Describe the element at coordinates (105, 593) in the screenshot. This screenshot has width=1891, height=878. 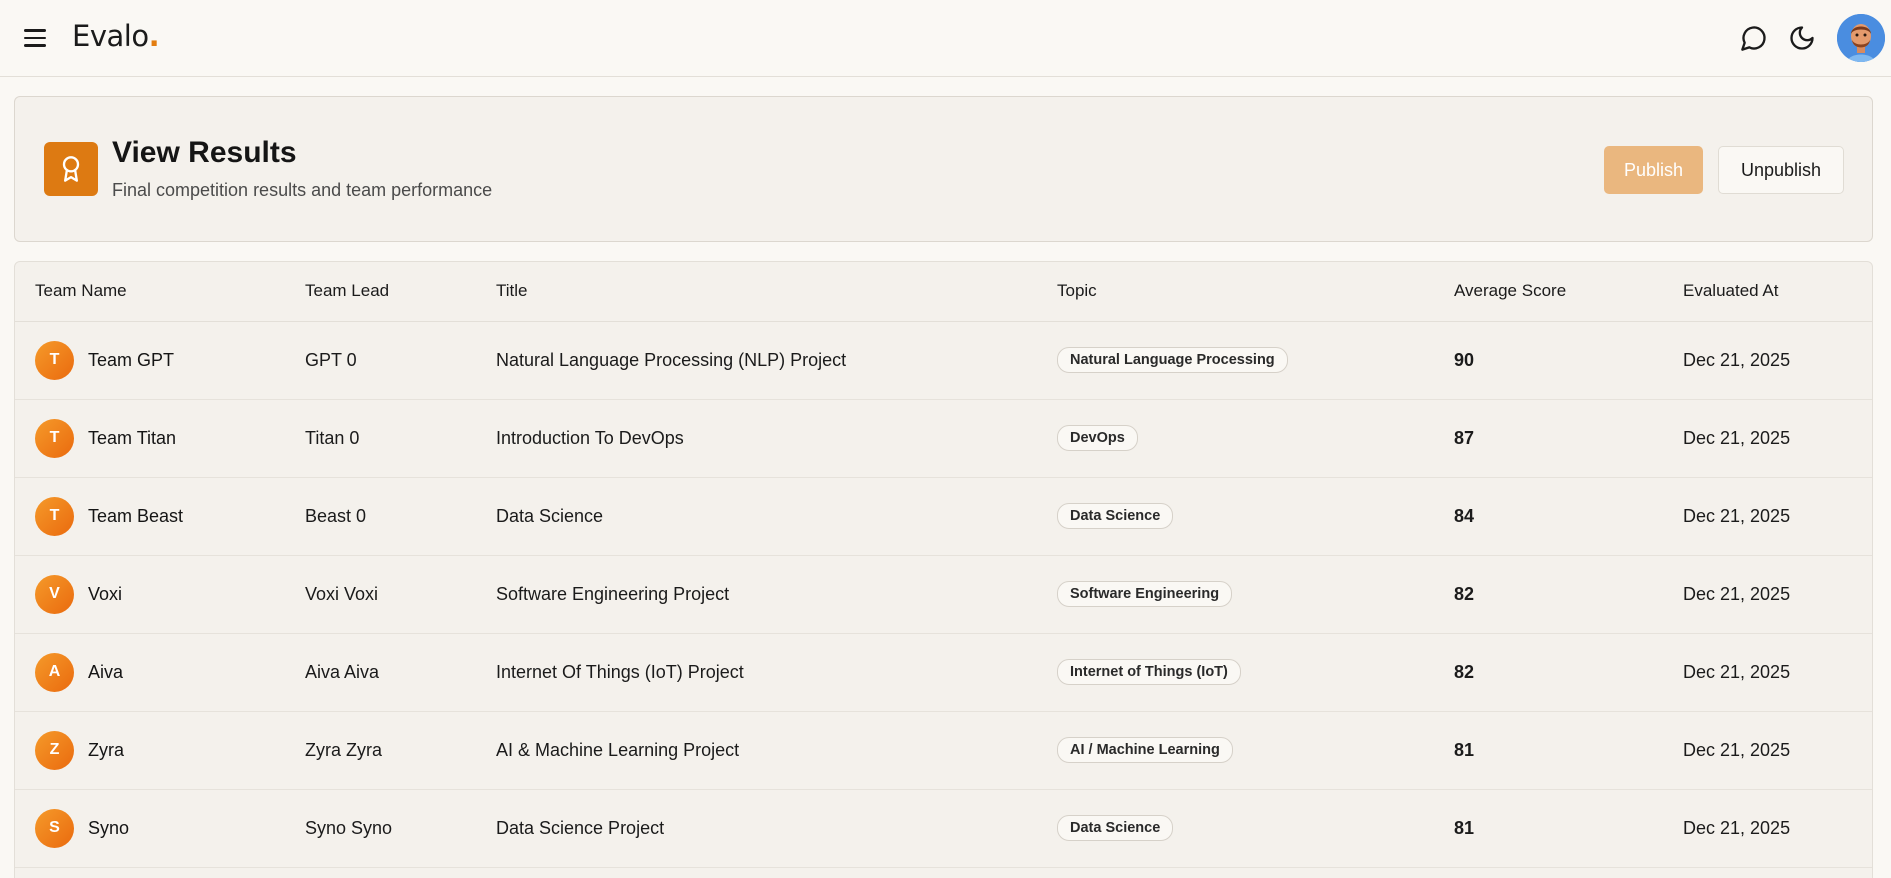
I see `team-name: Voxi` at that location.